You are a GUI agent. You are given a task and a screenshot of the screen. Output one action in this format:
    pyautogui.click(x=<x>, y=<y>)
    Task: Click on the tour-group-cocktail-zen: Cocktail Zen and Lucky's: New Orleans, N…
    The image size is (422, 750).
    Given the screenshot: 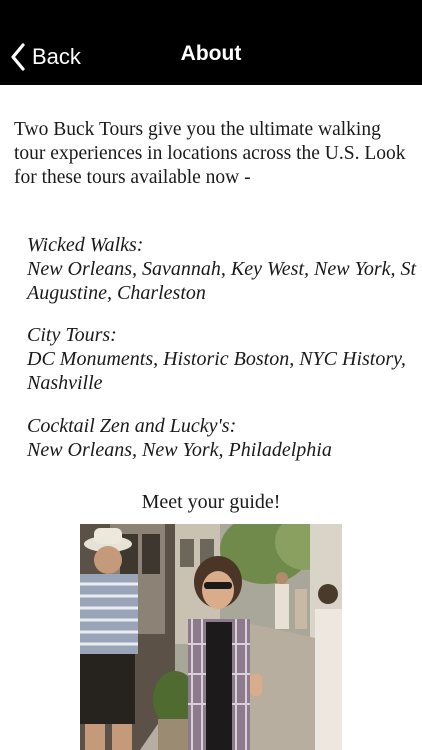 What is the action you would take?
    pyautogui.click(x=222, y=438)
    